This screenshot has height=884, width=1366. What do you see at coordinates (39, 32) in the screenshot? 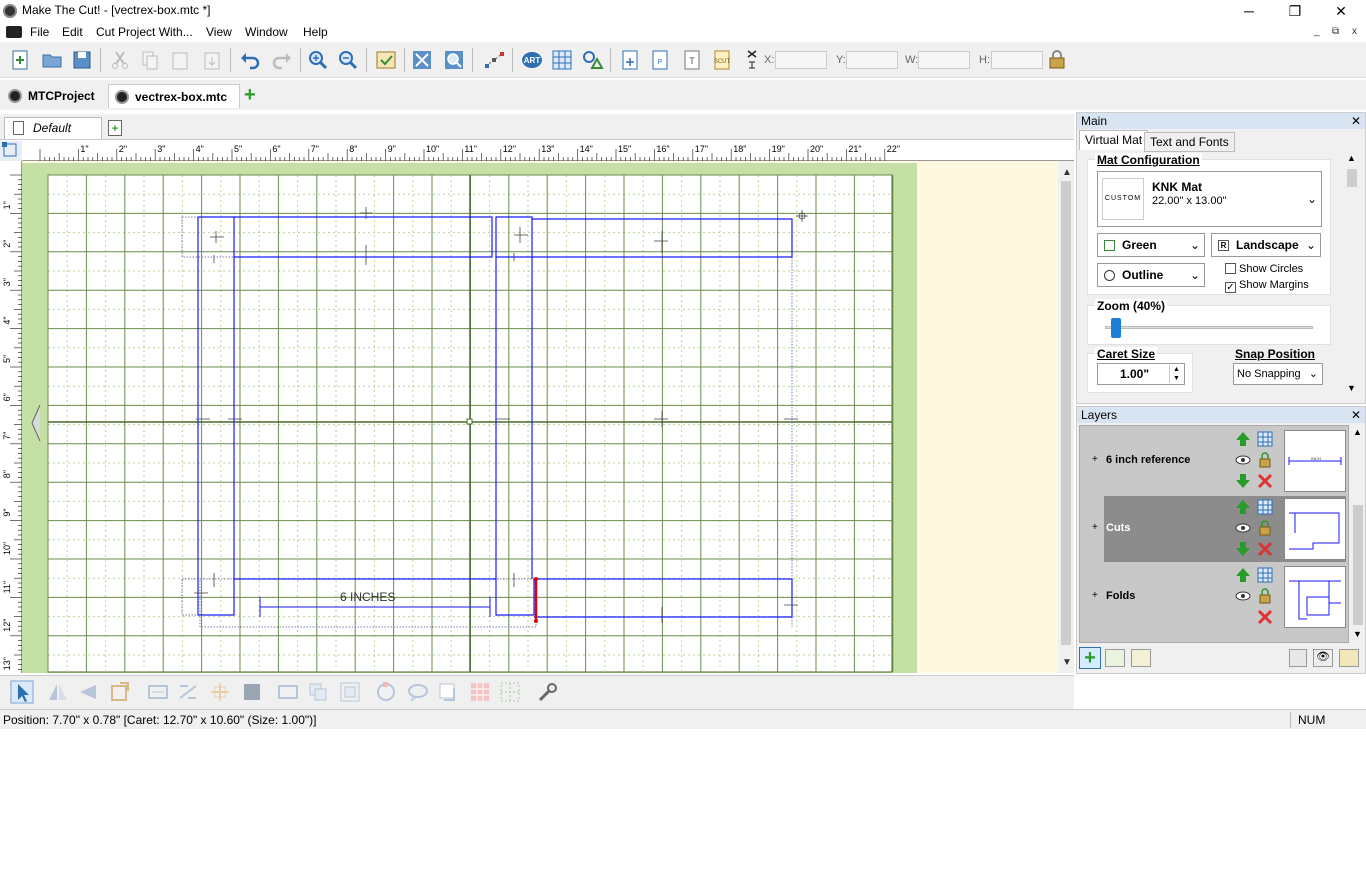
I see `menu-file: File` at bounding box center [39, 32].